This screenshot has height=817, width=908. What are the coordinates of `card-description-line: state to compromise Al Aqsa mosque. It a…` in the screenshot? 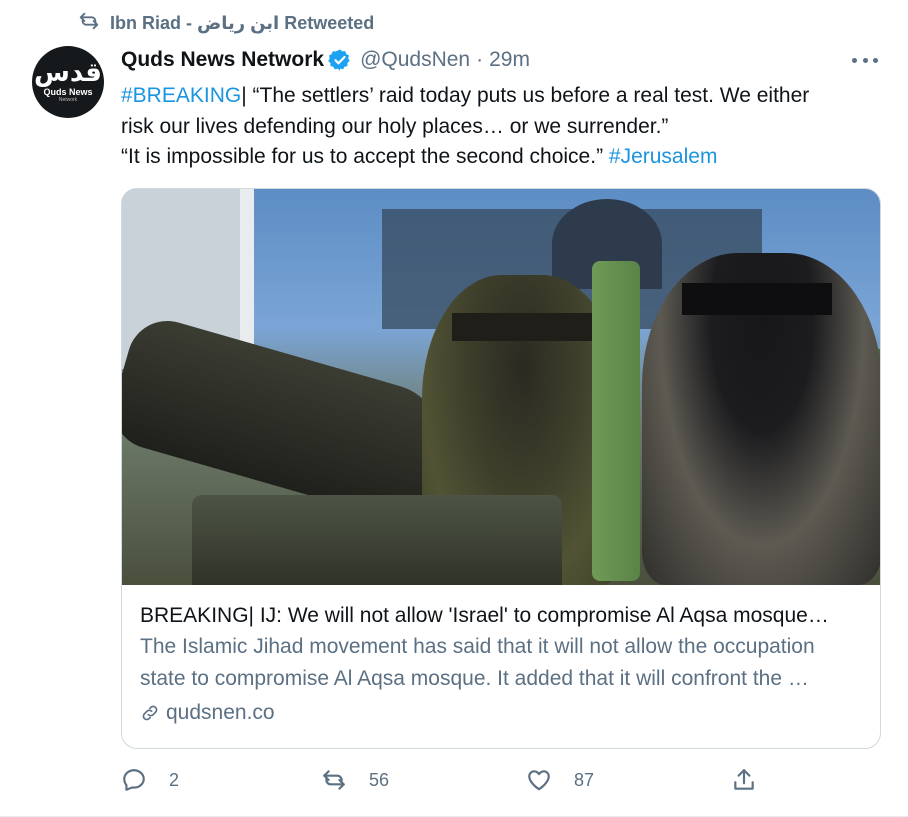 It's located at (474, 678).